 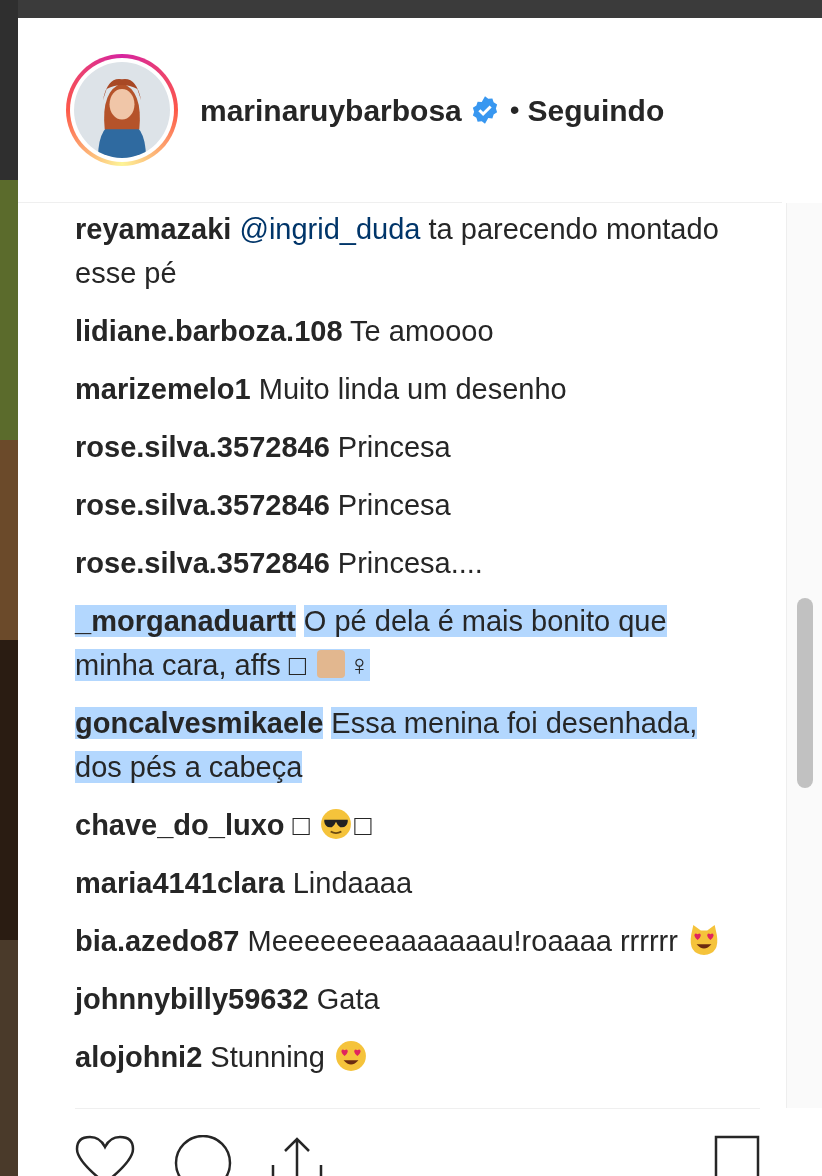 I want to click on heart-eyes-face-icon, so click(x=350, y=1056).